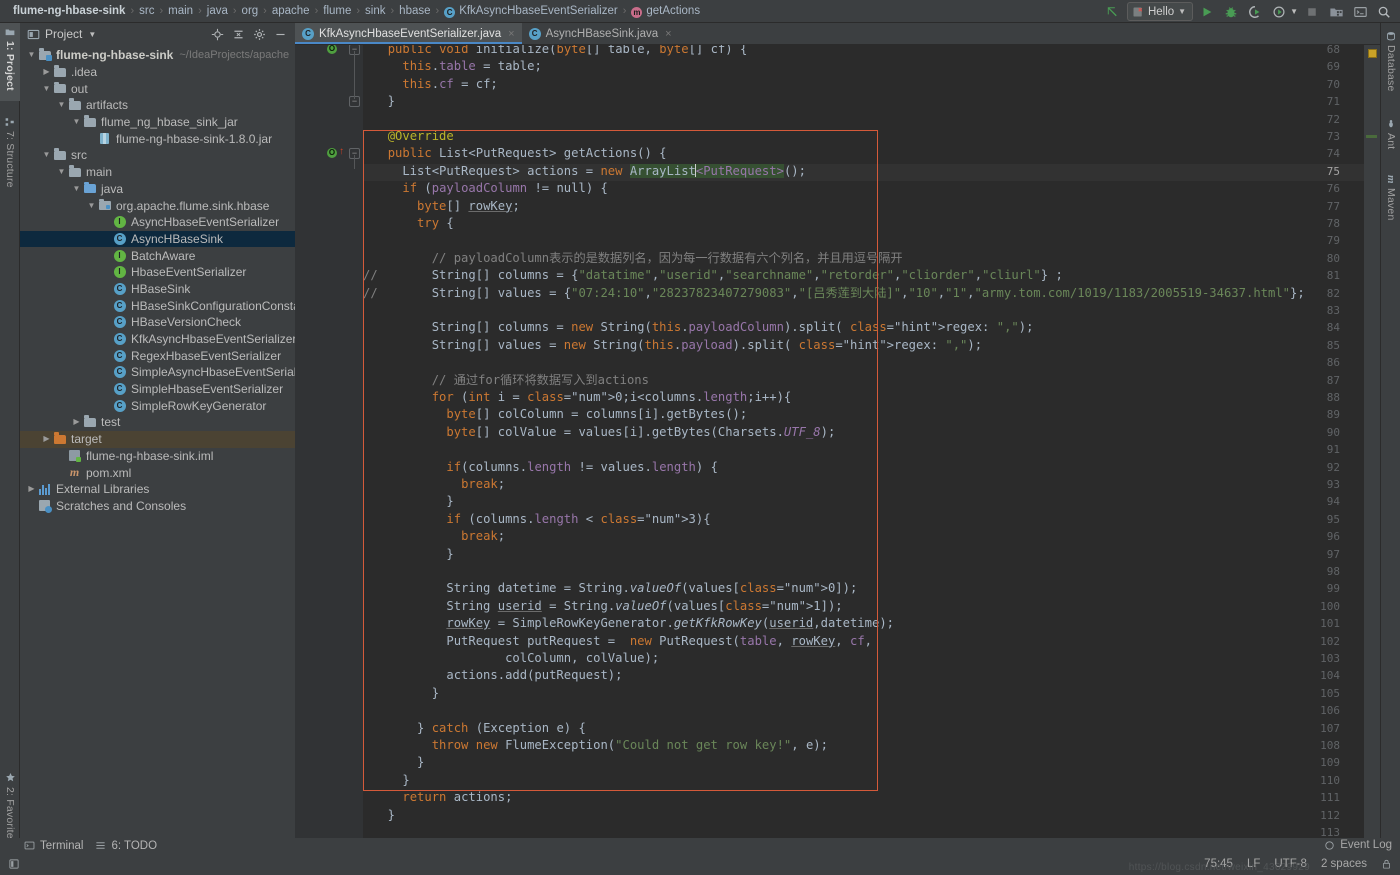 This screenshot has width=1400, height=875. I want to click on inspection-marker-bar, so click(1372, 441).